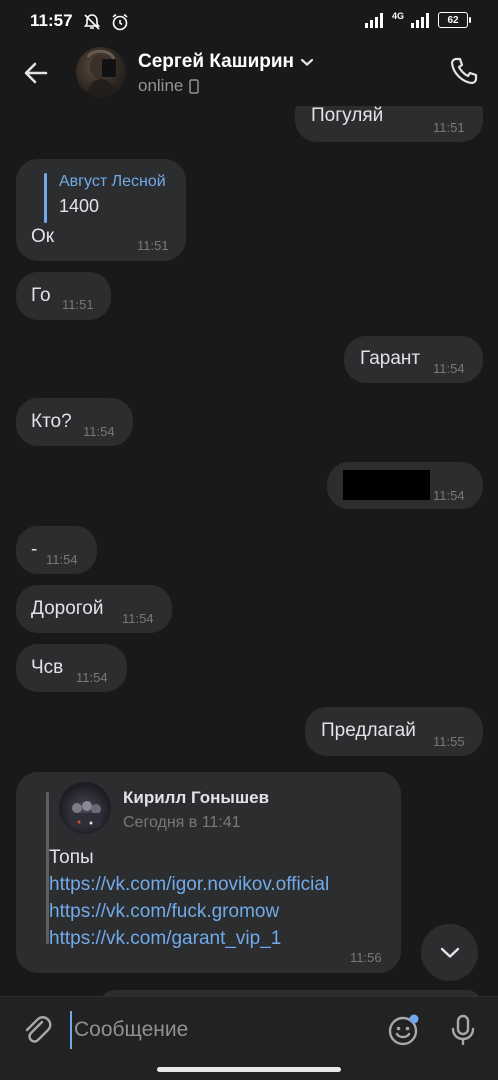 The width and height of the screenshot is (498, 1080). Describe the element at coordinates (189, 911) in the screenshot. I see `forward-link: https://vk.com/fuck.gromow` at that location.